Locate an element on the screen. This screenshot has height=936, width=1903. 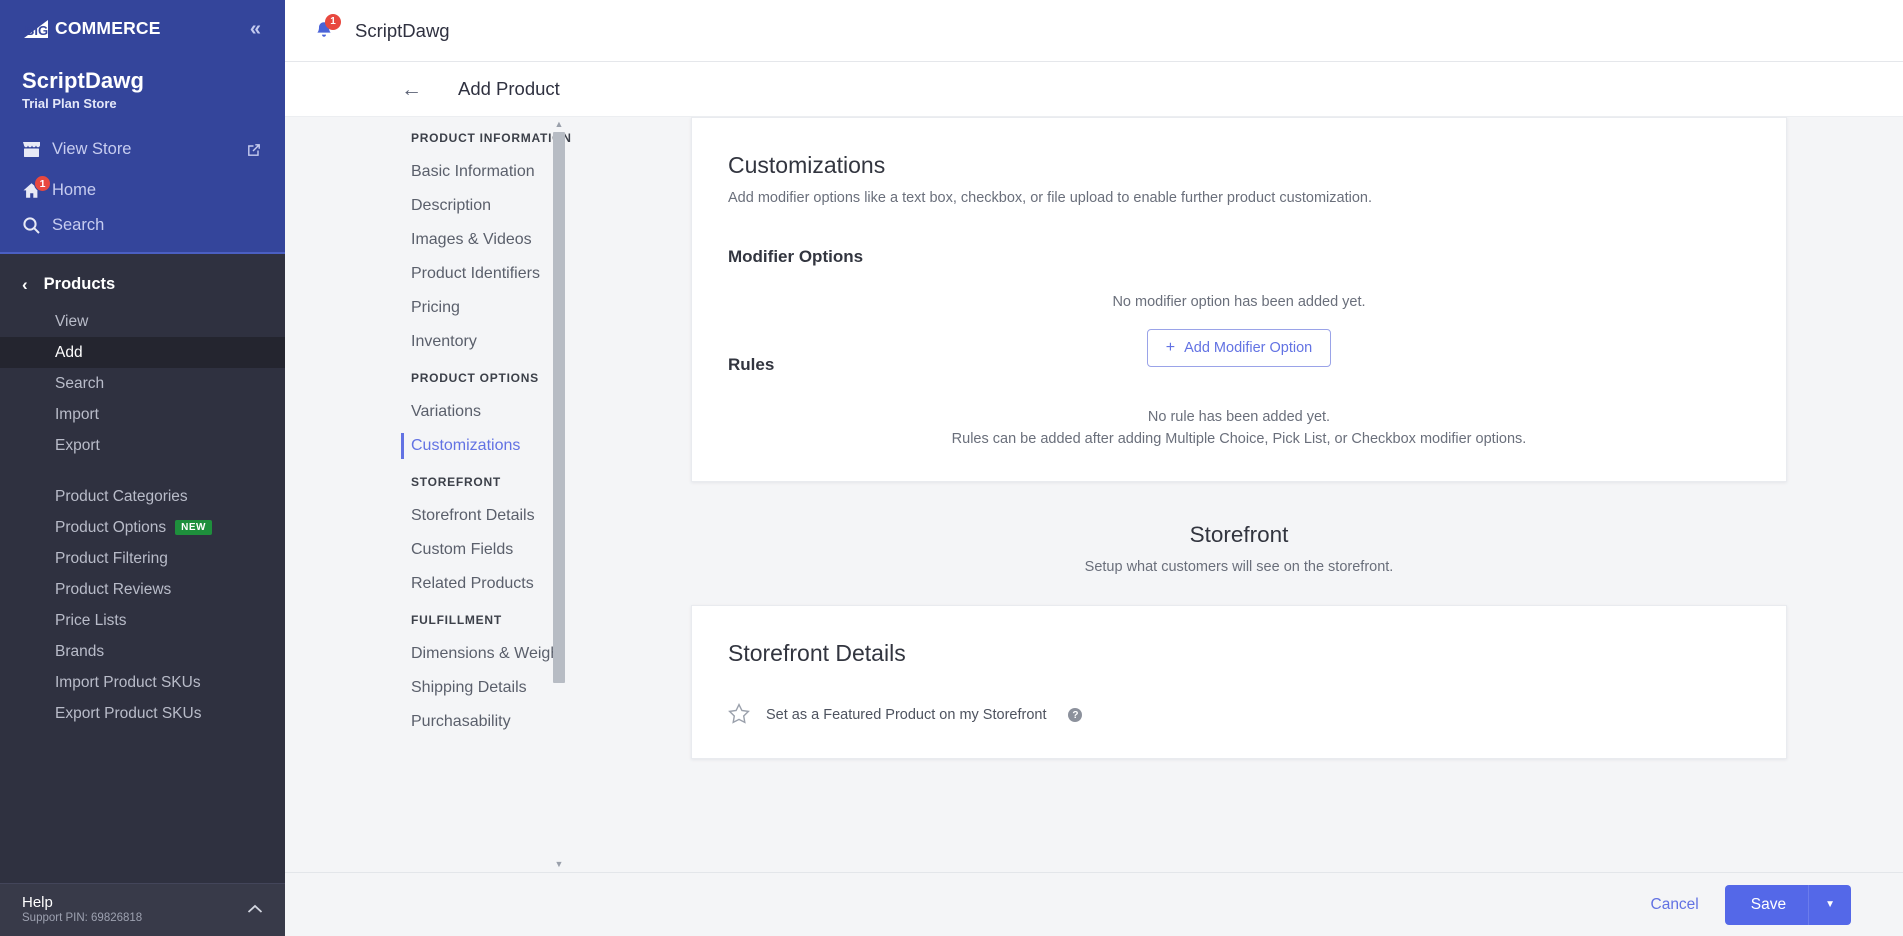
sidebar-item-search-products: Search is located at coordinates (142, 383).